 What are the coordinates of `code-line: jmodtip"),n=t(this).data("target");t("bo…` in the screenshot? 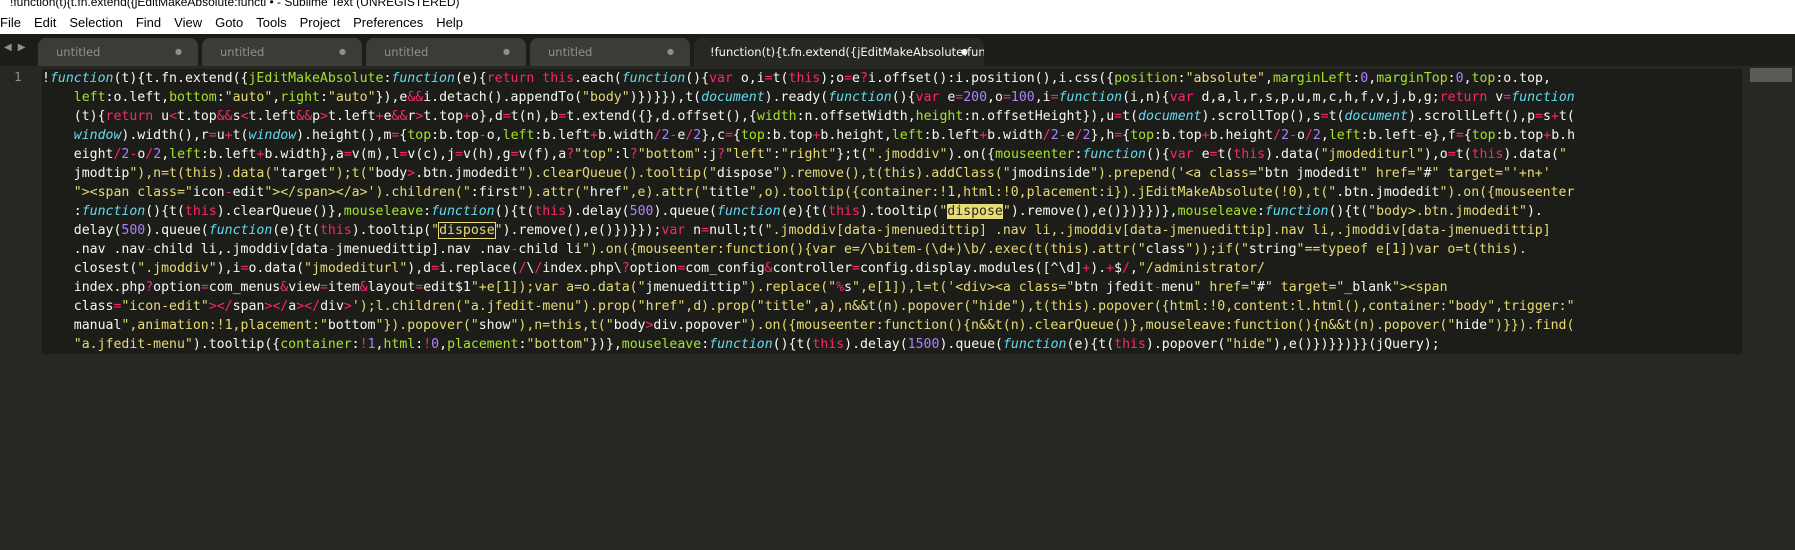 It's located at (892, 173).